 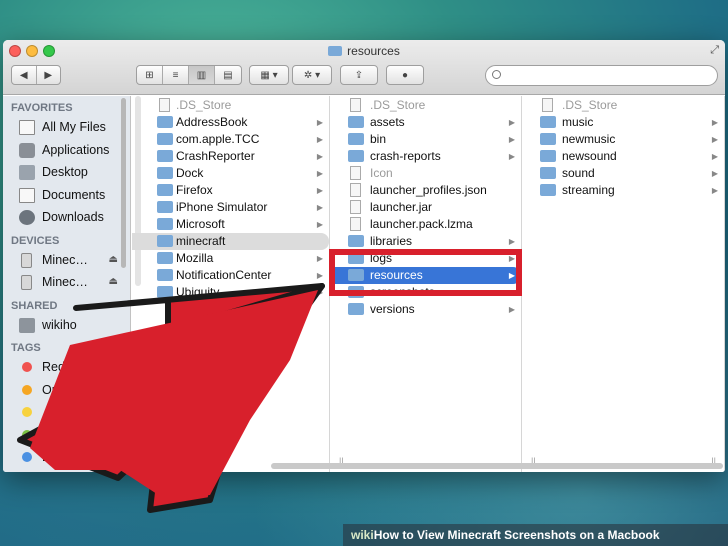 What do you see at coordinates (230, 139) in the screenshot?
I see `list-item: com.apple.TCC ▶` at bounding box center [230, 139].